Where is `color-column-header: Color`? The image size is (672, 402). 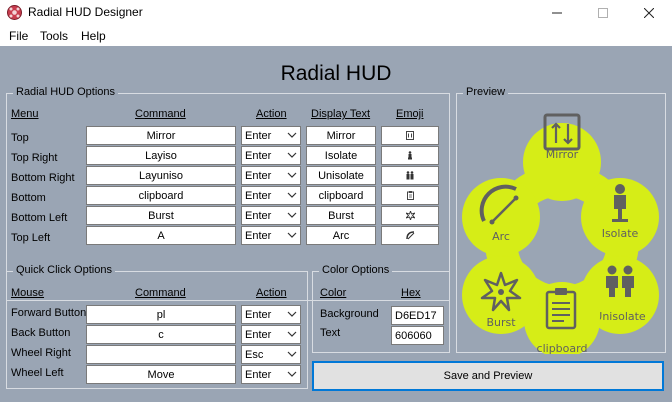 color-column-header: Color is located at coordinates (333, 293).